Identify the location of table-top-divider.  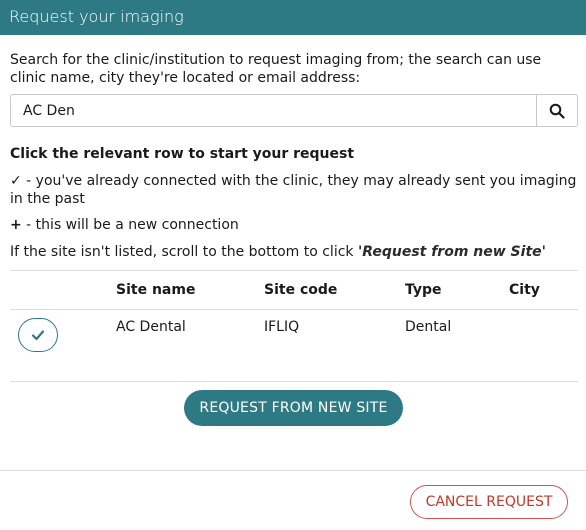
(294, 270).